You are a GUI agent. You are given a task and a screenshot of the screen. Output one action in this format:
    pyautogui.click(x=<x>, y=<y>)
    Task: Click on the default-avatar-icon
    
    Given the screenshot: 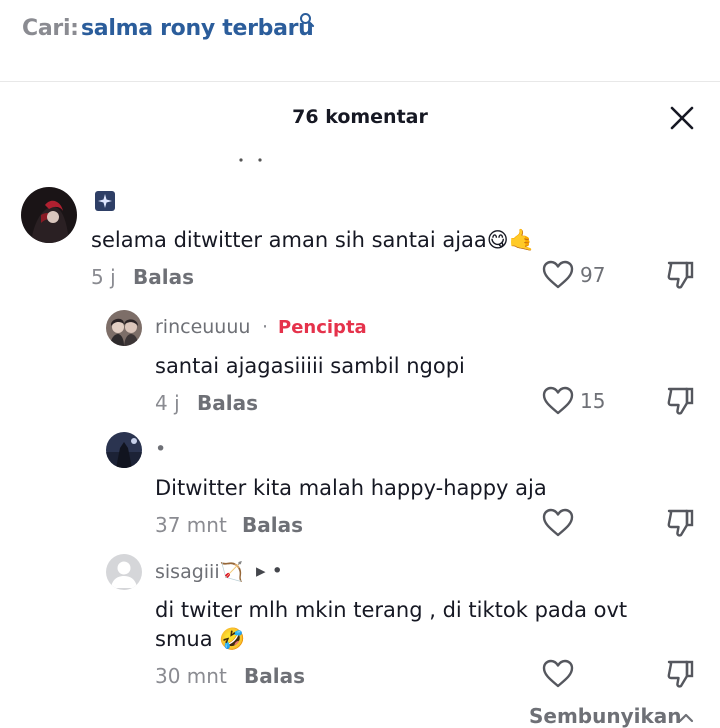 What is the action you would take?
    pyautogui.click(x=124, y=572)
    